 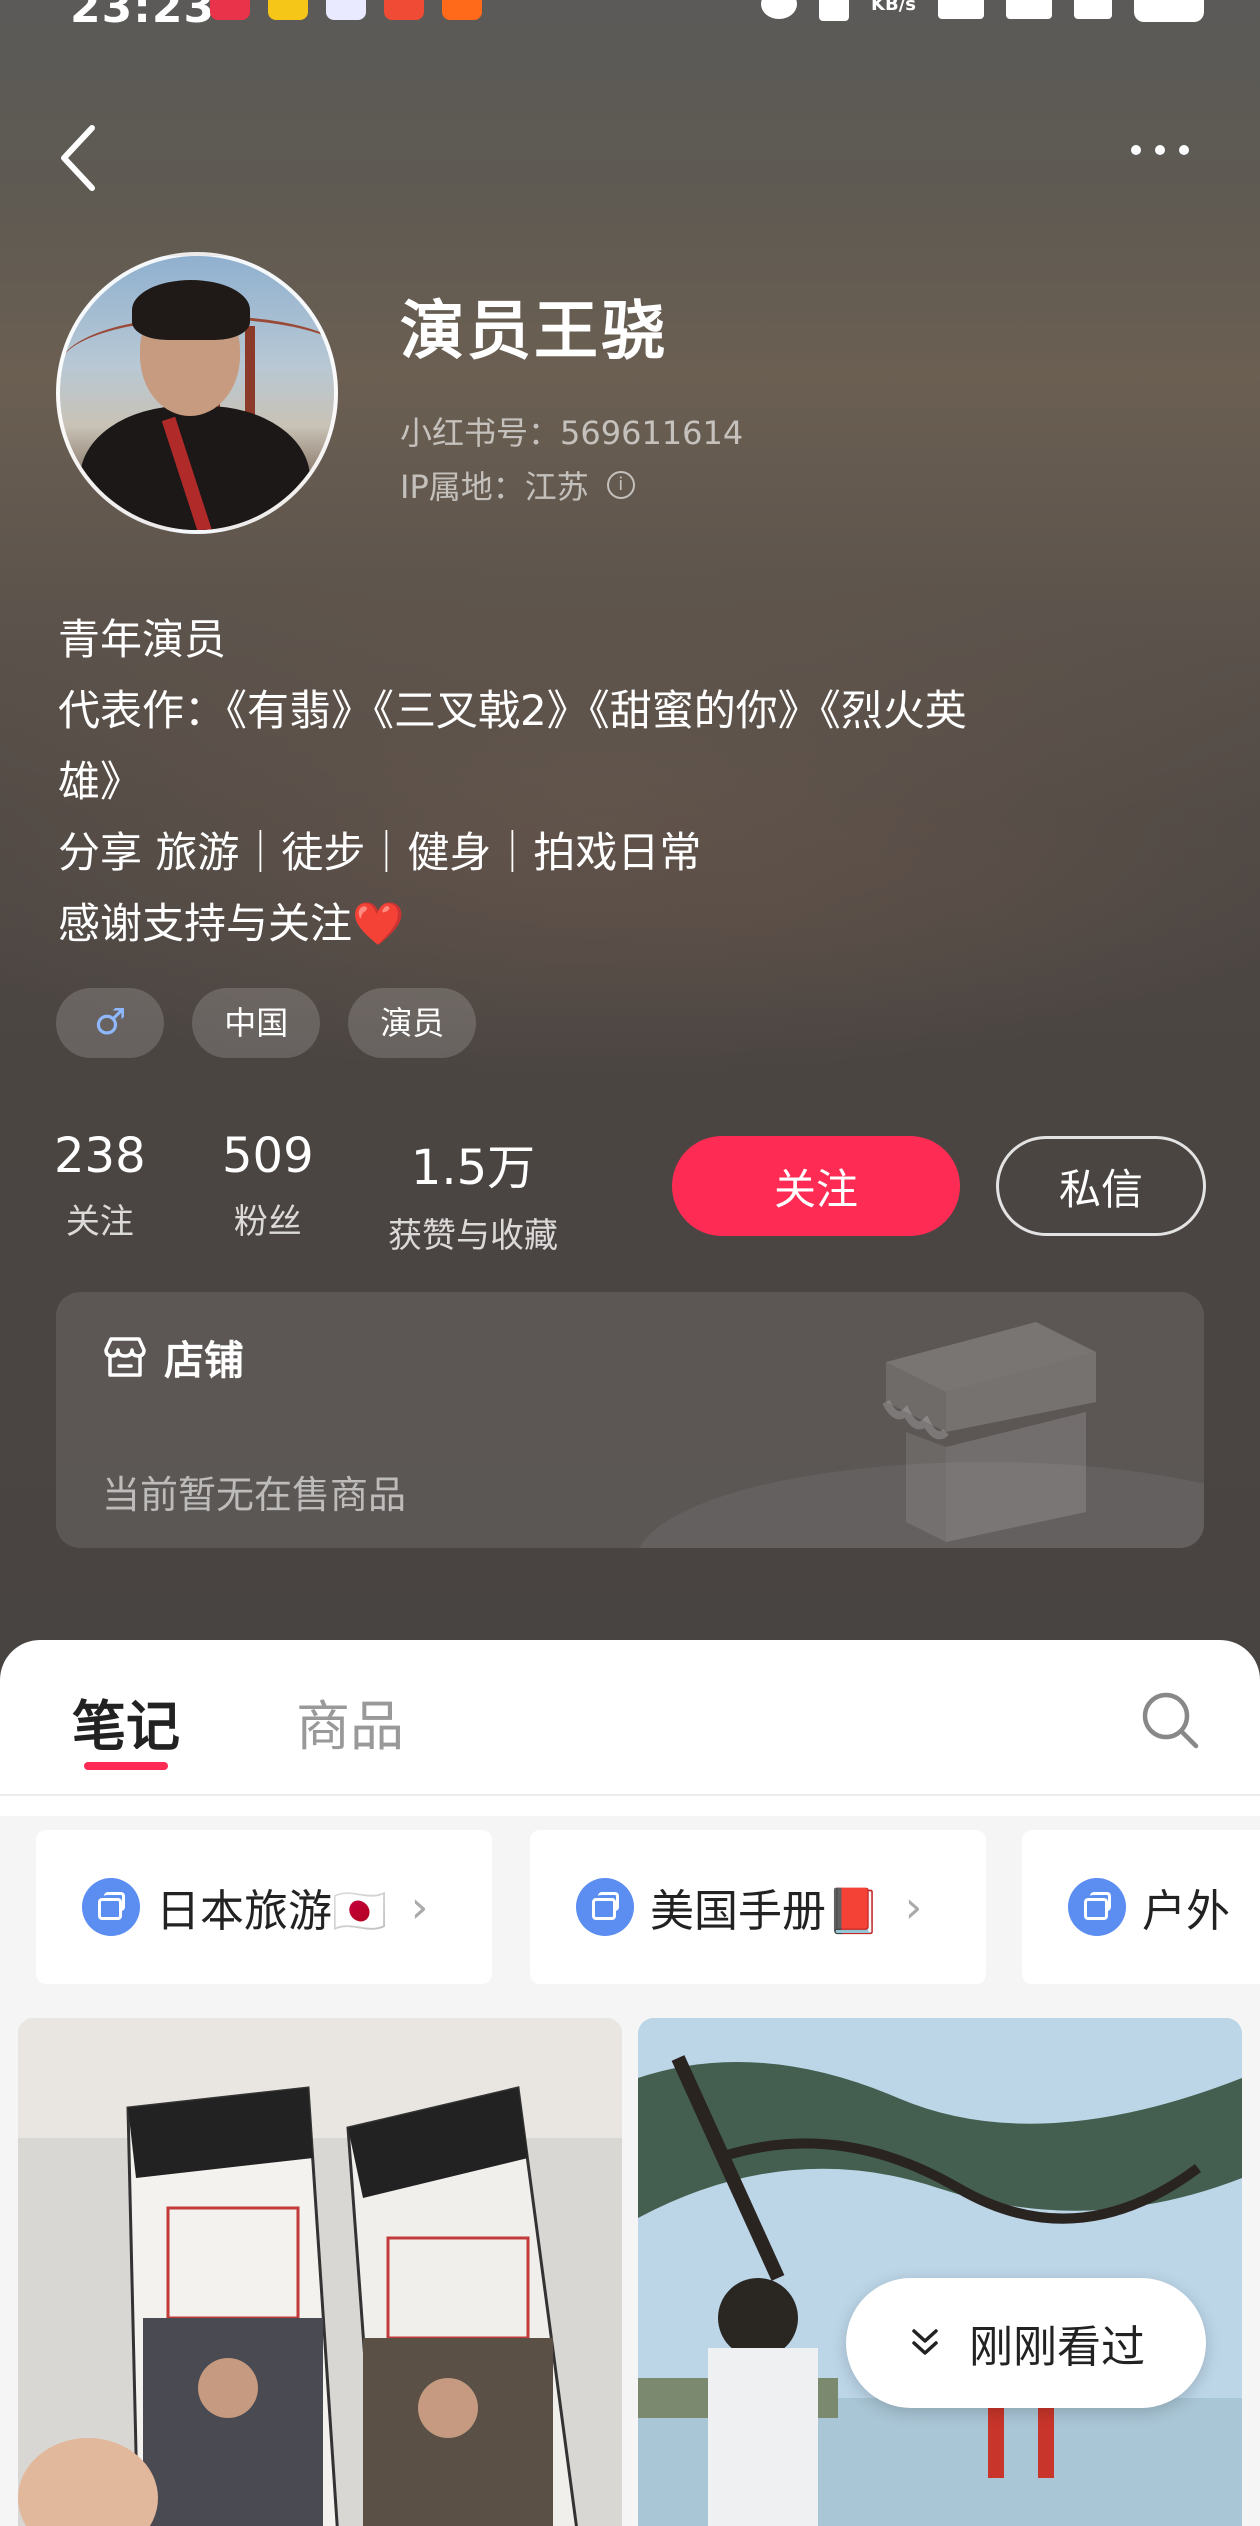 I want to click on alarm-icon, so click(x=779, y=9).